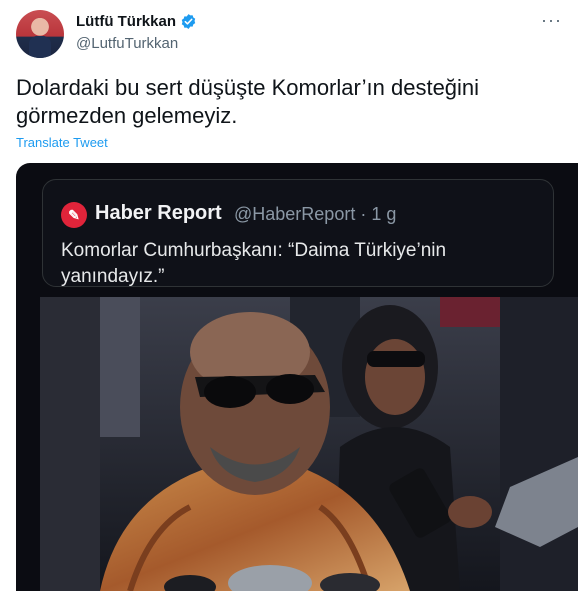 The image size is (578, 591). I want to click on verified-badge-icon, so click(188, 21).